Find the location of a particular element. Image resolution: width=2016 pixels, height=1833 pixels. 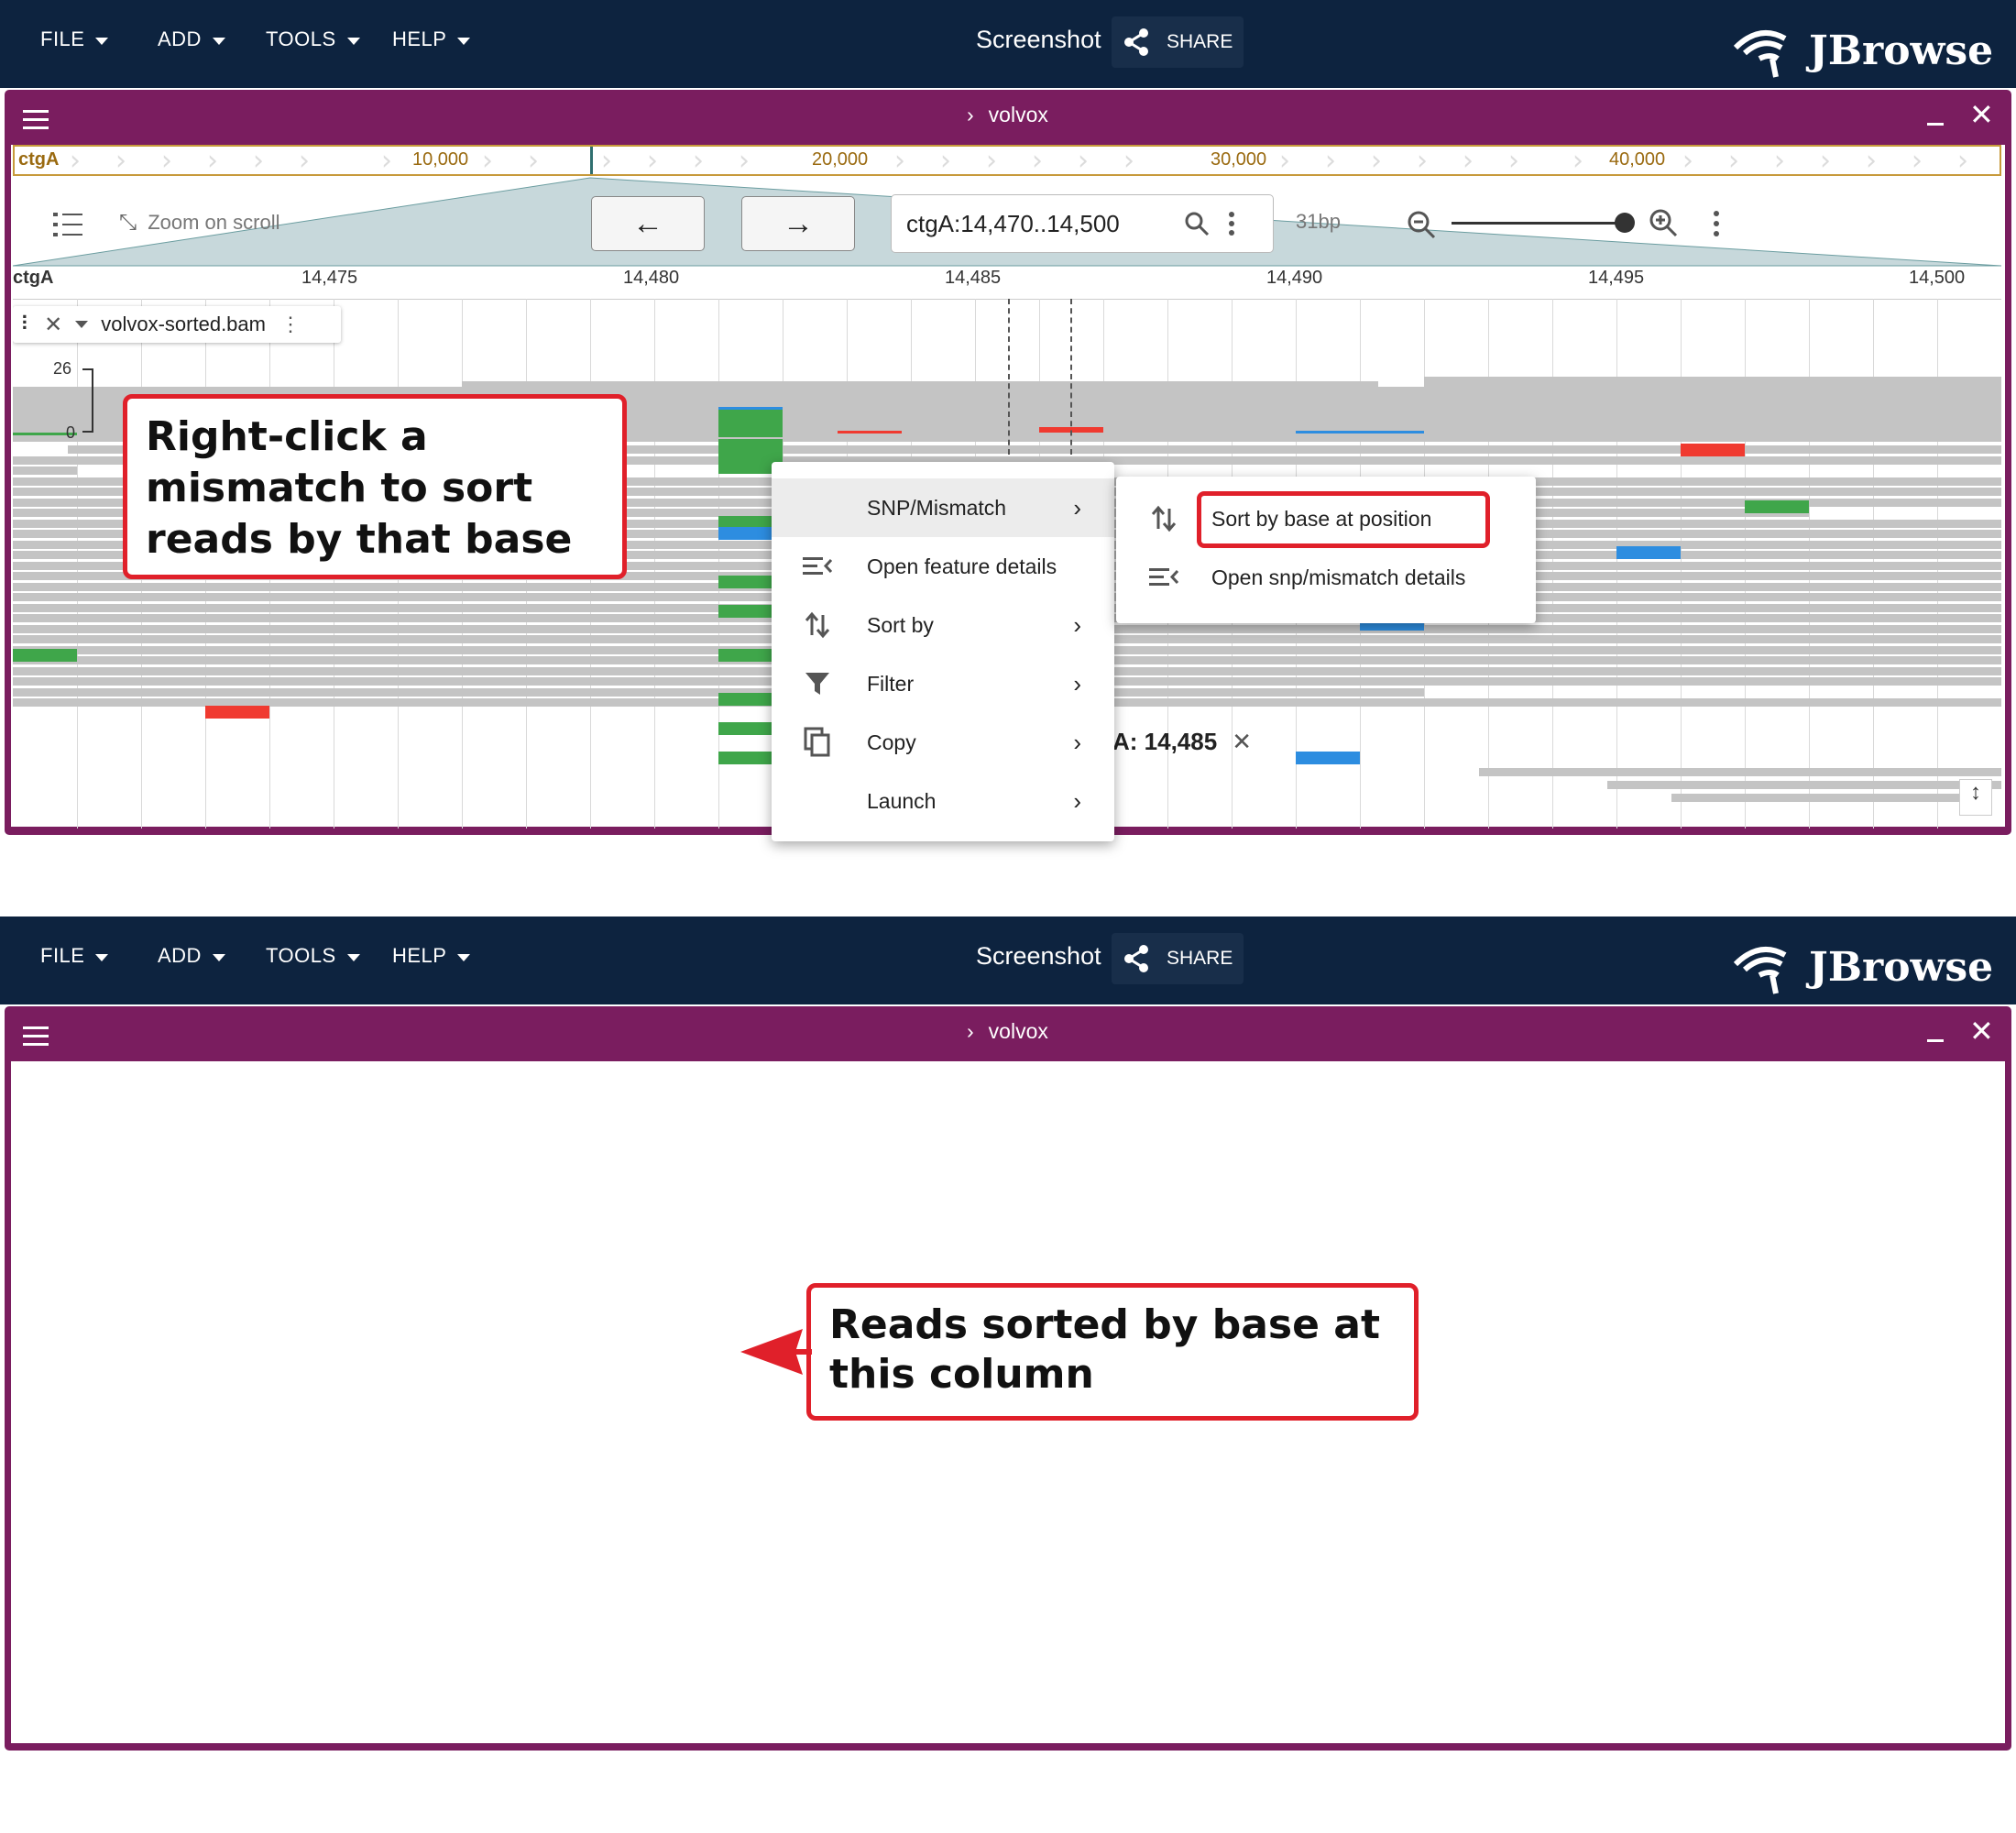

pan-right-button: → is located at coordinates (798, 223).